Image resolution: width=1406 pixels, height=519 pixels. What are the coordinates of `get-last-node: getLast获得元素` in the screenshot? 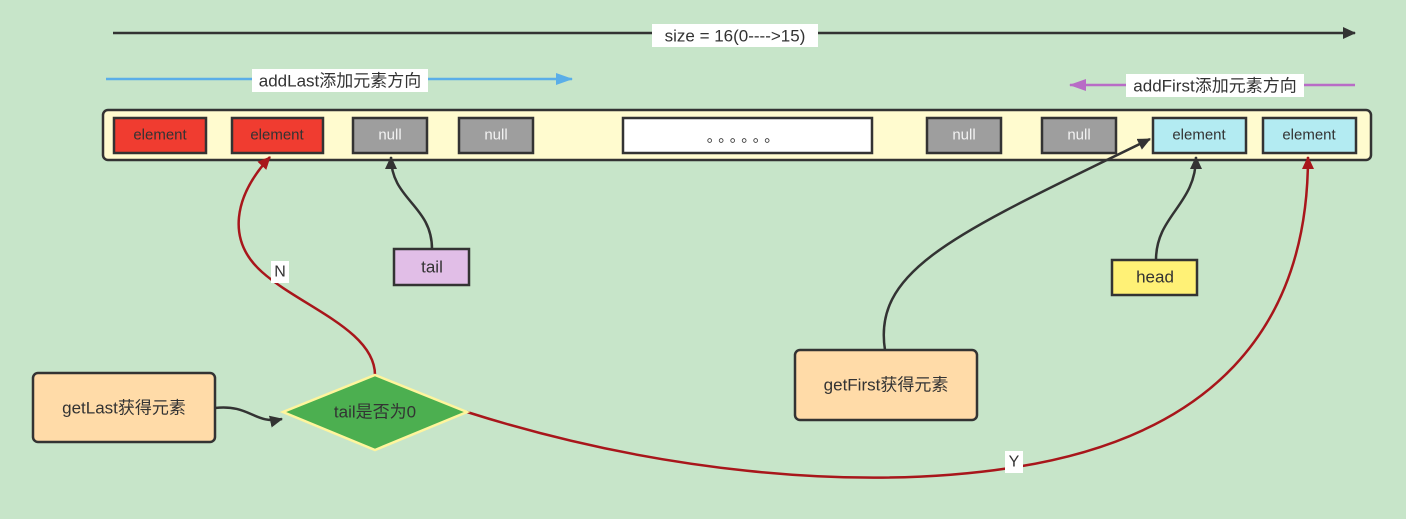 It's located at (124, 407).